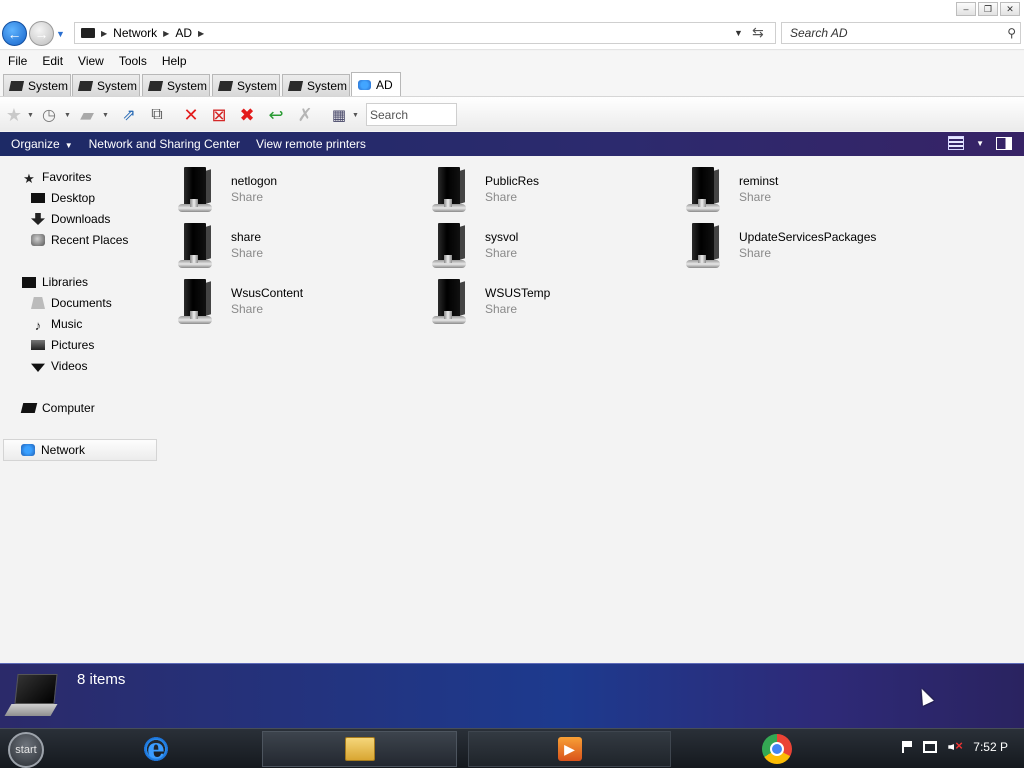 This screenshot has height=768, width=1024. What do you see at coordinates (179, 61) in the screenshot?
I see `menu-help: Help` at bounding box center [179, 61].